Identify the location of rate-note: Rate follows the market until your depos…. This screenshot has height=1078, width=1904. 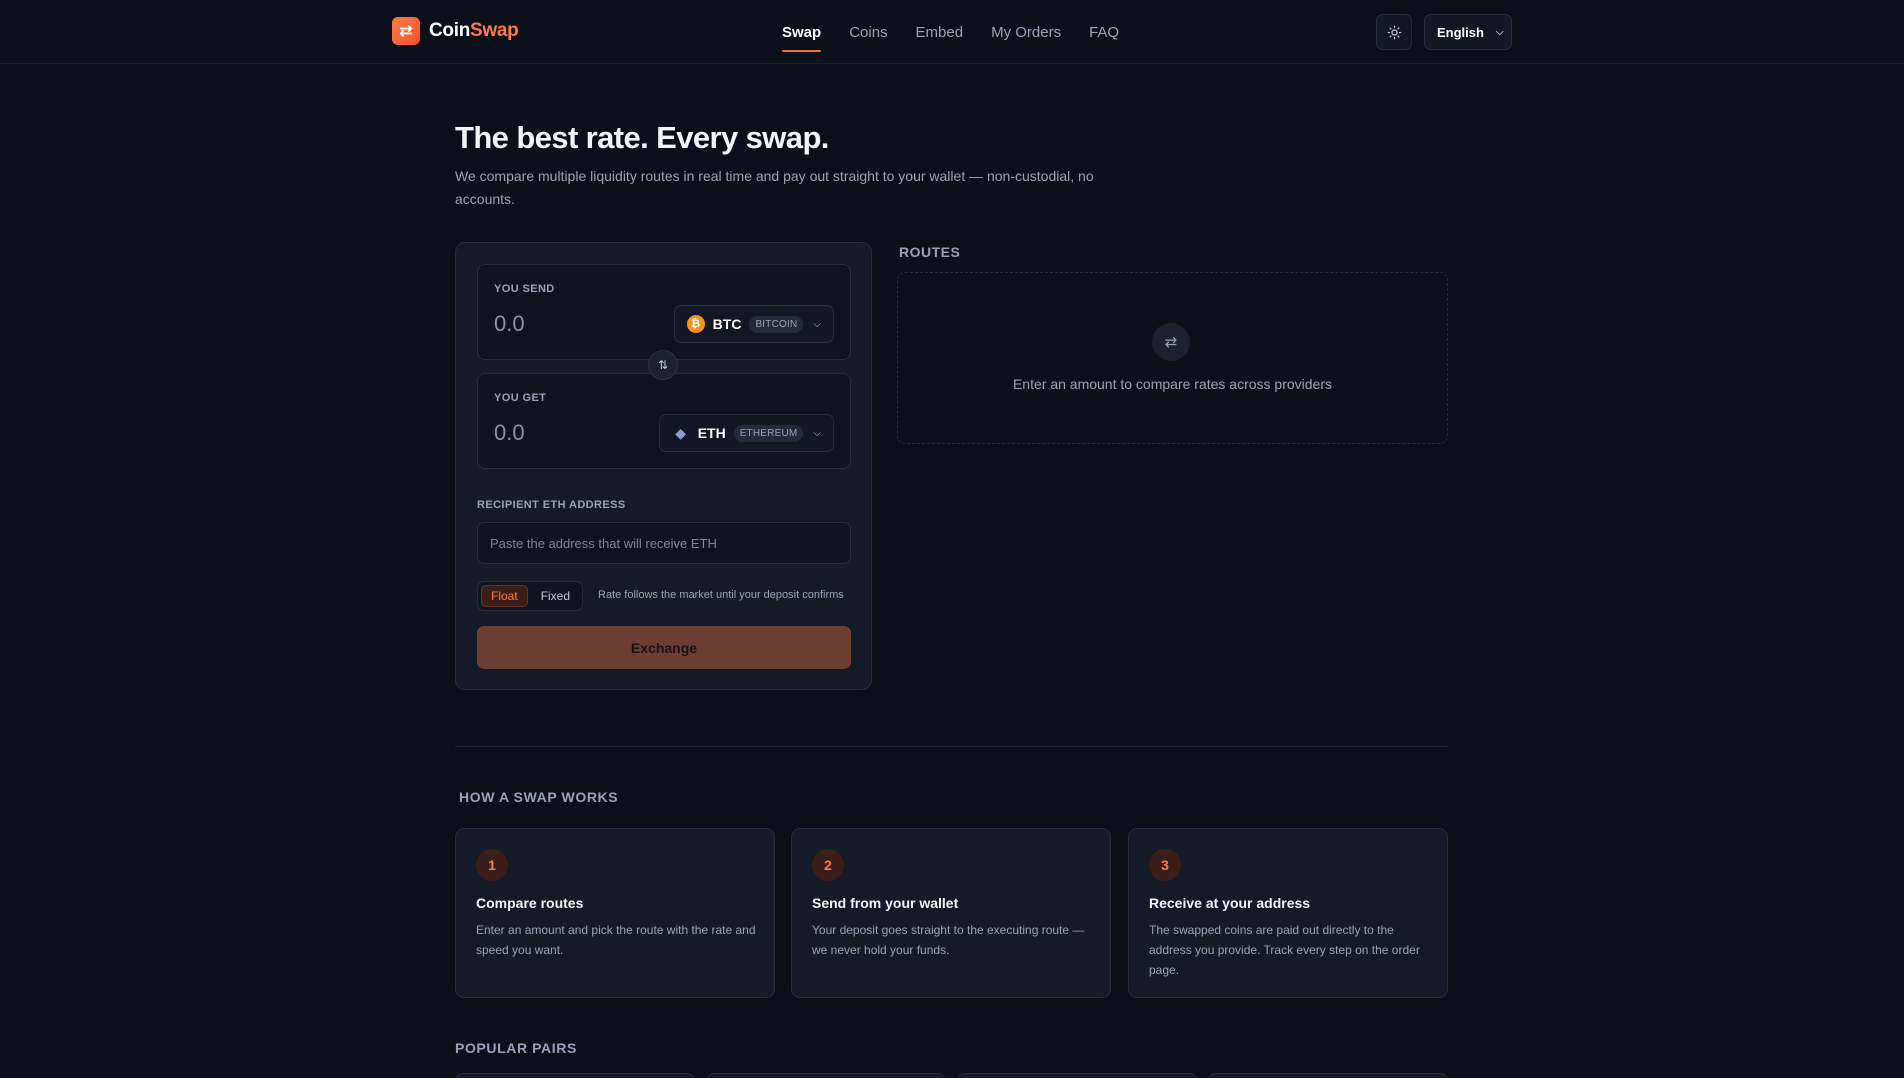
(721, 595).